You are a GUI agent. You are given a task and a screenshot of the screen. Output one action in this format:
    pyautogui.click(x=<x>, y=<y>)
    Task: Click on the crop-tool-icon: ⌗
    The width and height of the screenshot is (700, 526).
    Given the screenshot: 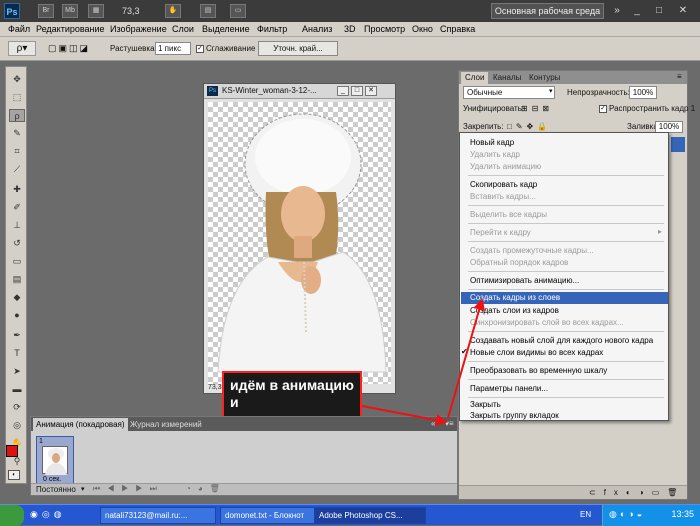 What is the action you would take?
    pyautogui.click(x=17, y=151)
    